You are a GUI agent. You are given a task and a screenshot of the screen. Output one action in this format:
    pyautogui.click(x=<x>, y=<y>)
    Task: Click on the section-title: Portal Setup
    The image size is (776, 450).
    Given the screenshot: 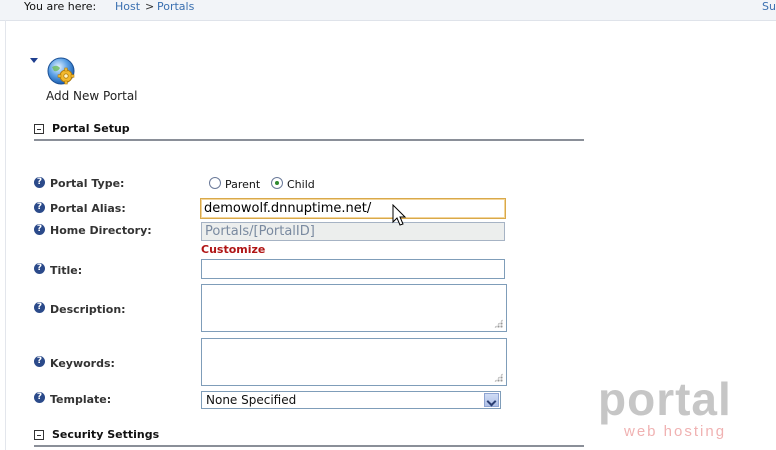 What is the action you would take?
    pyautogui.click(x=91, y=128)
    